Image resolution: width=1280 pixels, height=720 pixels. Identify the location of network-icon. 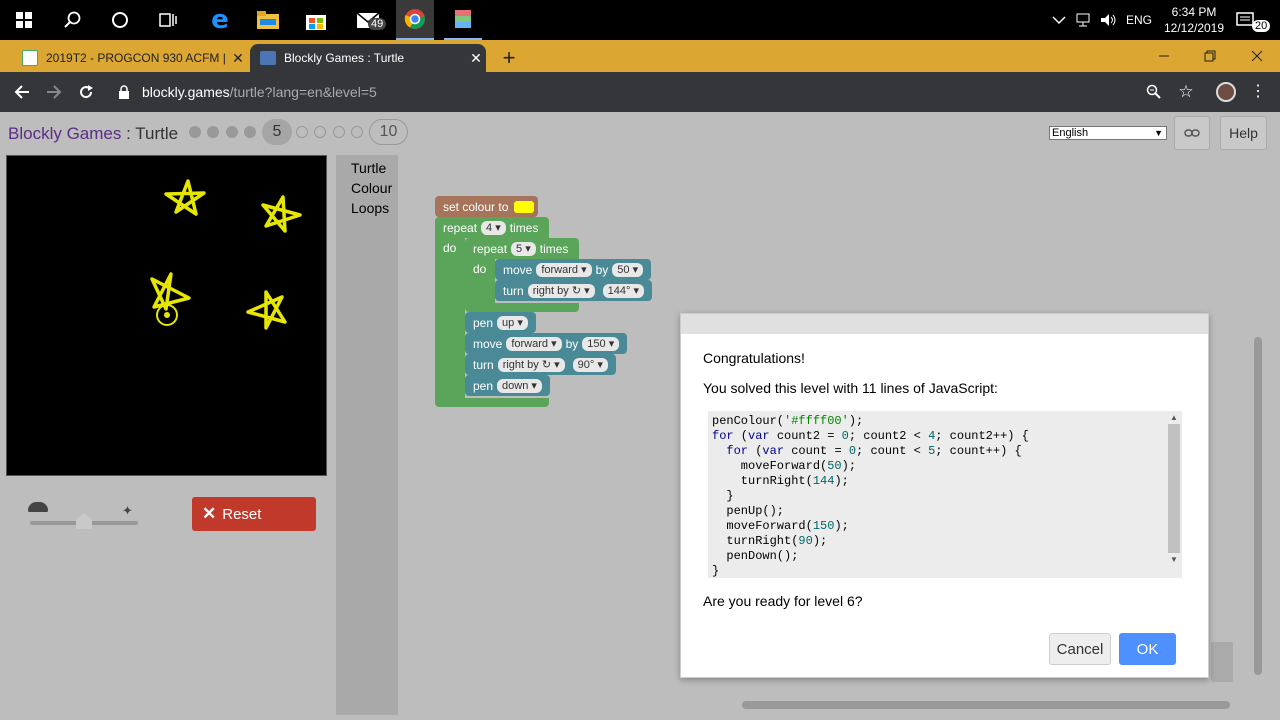
(1086, 20).